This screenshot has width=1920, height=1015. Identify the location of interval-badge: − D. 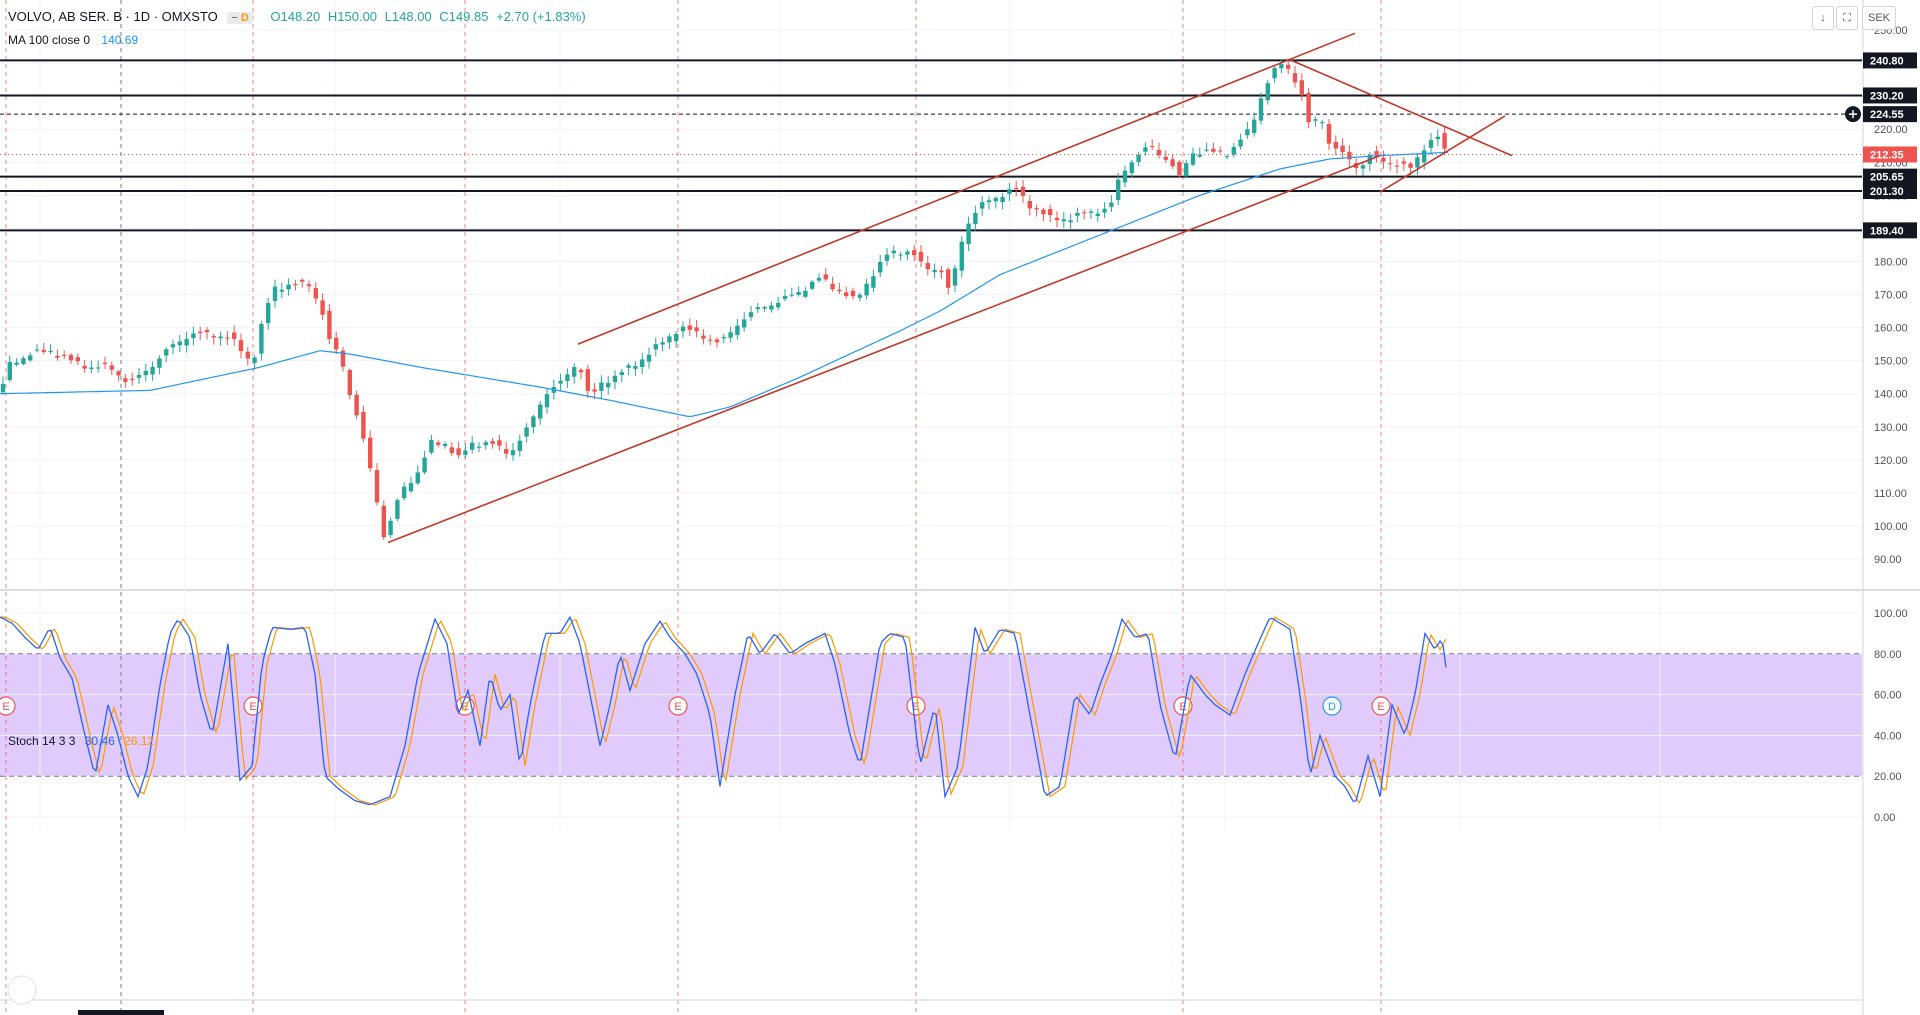
(240, 18).